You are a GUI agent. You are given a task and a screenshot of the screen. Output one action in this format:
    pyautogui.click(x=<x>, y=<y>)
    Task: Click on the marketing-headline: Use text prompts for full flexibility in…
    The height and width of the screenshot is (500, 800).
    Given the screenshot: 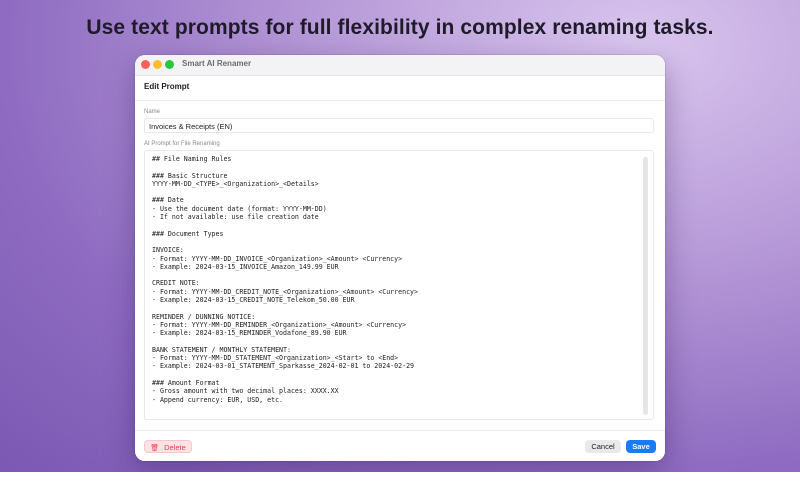 What is the action you would take?
    pyautogui.click(x=400, y=27)
    